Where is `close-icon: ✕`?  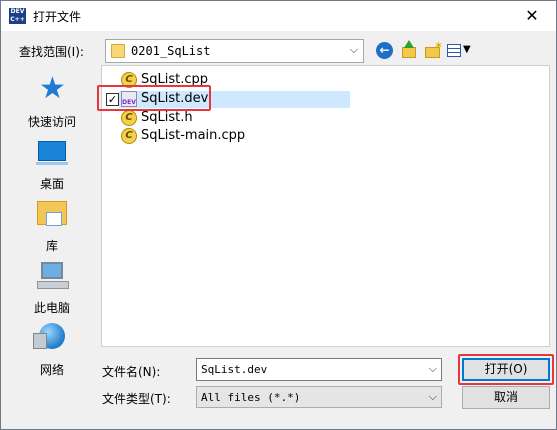 close-icon: ✕ is located at coordinates (532, 15).